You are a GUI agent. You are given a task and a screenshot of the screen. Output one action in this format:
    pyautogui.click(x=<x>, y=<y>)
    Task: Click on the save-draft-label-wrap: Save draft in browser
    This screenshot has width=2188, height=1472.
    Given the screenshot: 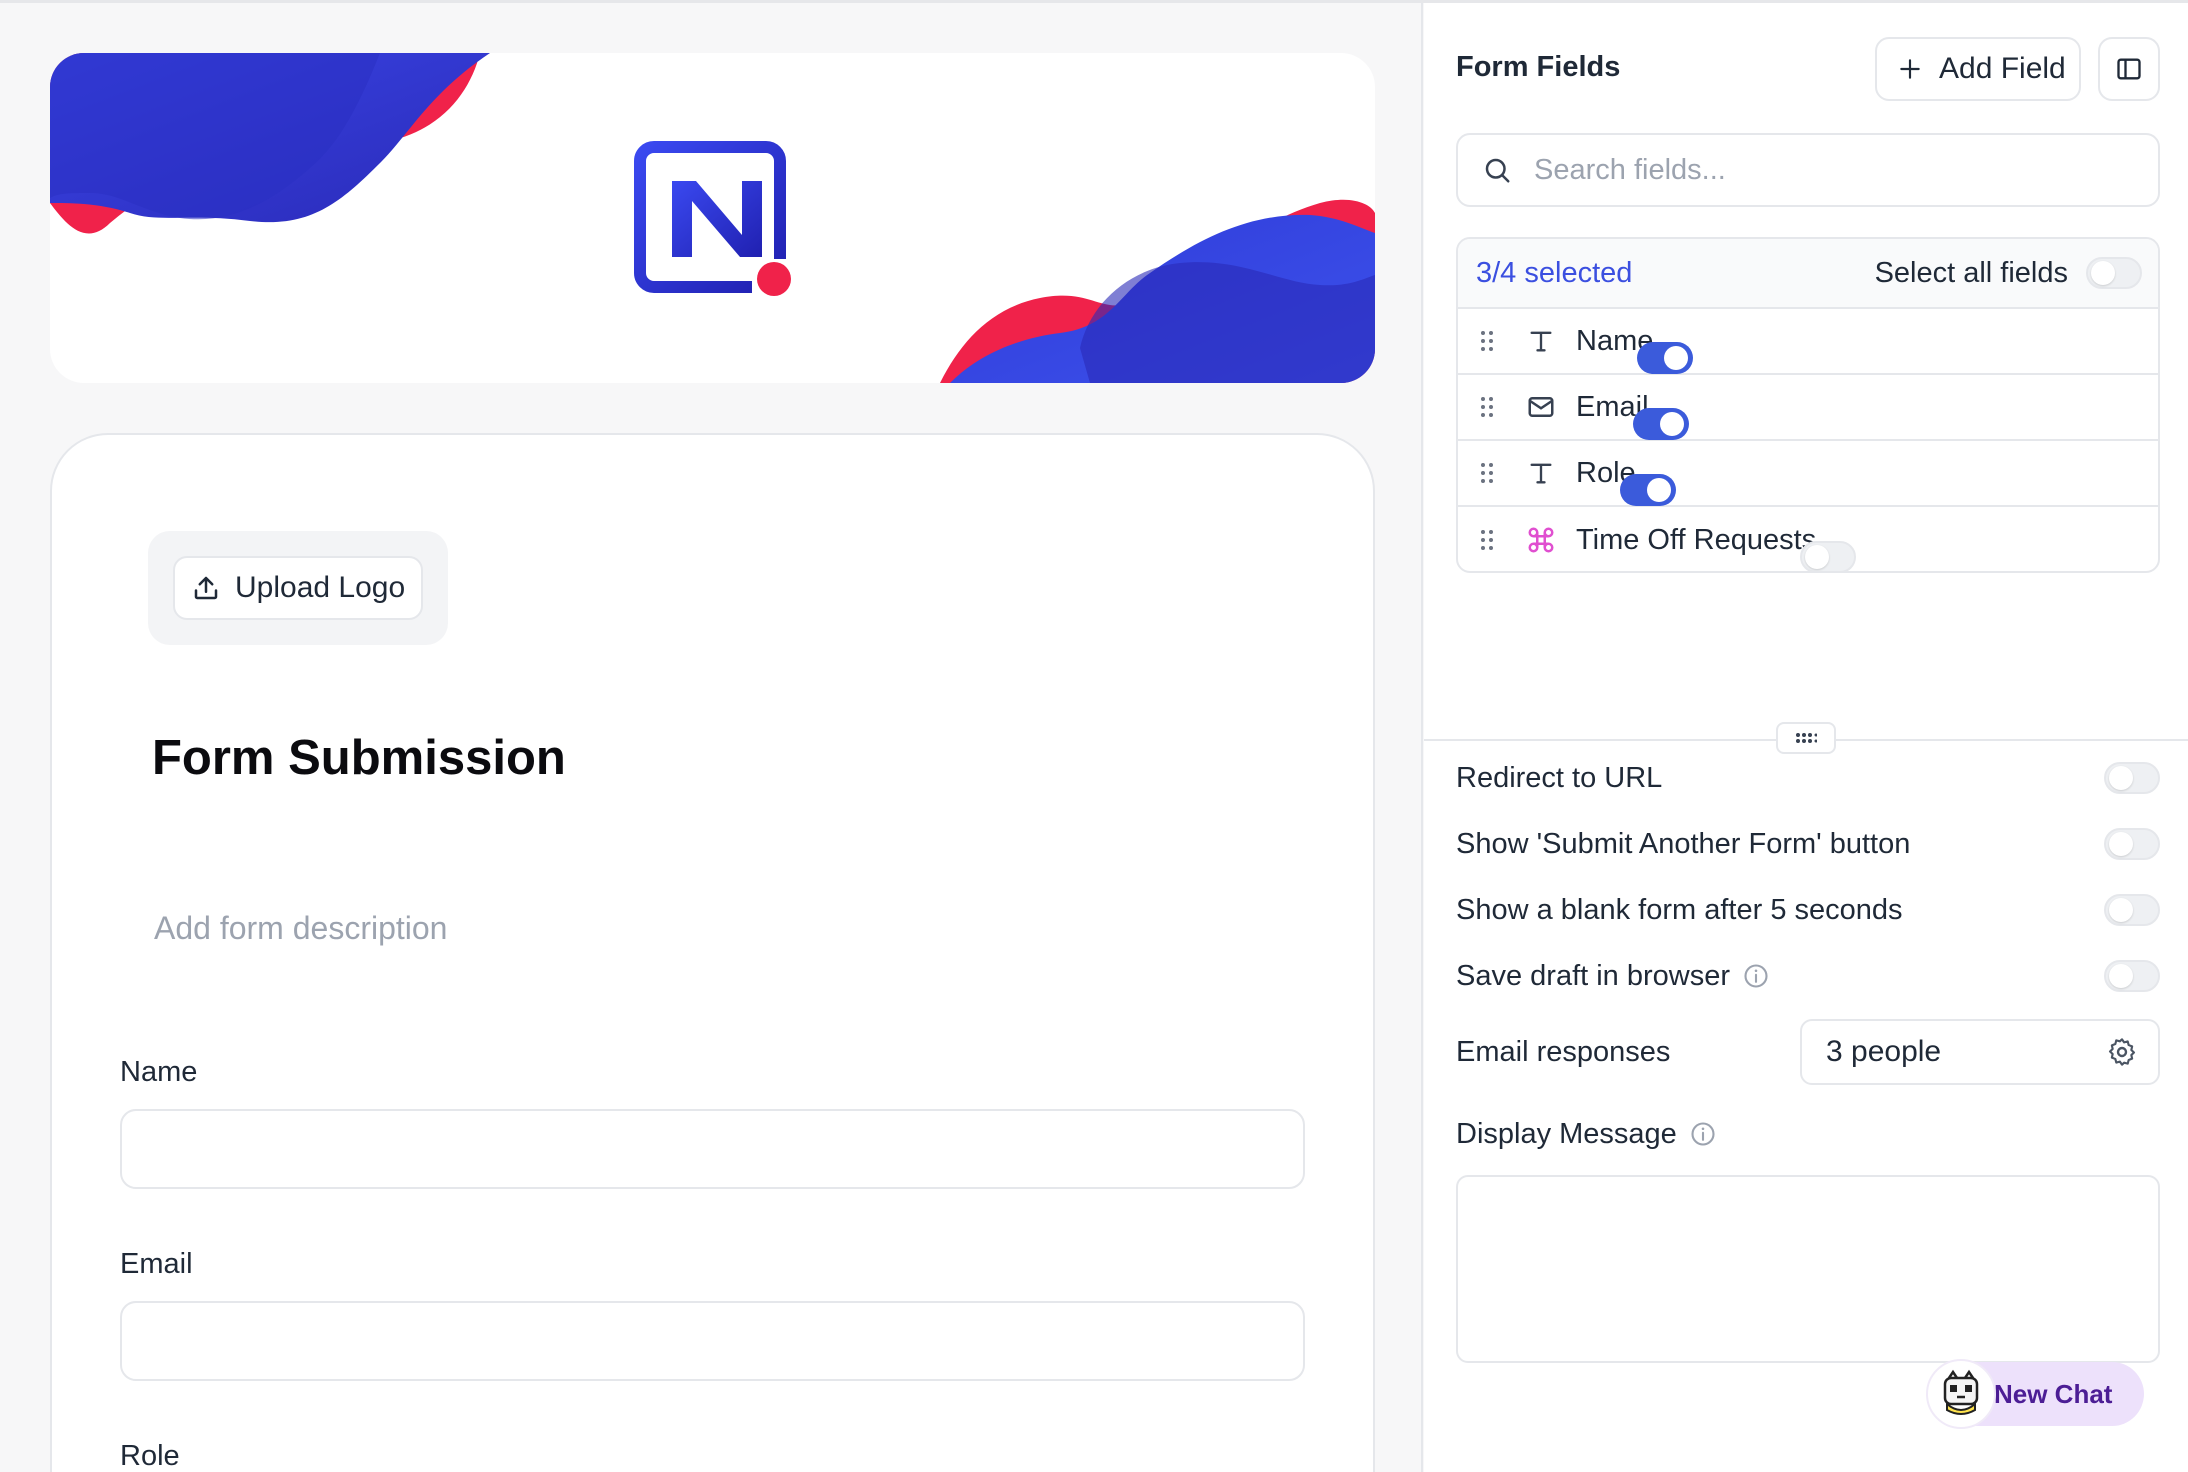 What is the action you would take?
    pyautogui.click(x=1613, y=976)
    